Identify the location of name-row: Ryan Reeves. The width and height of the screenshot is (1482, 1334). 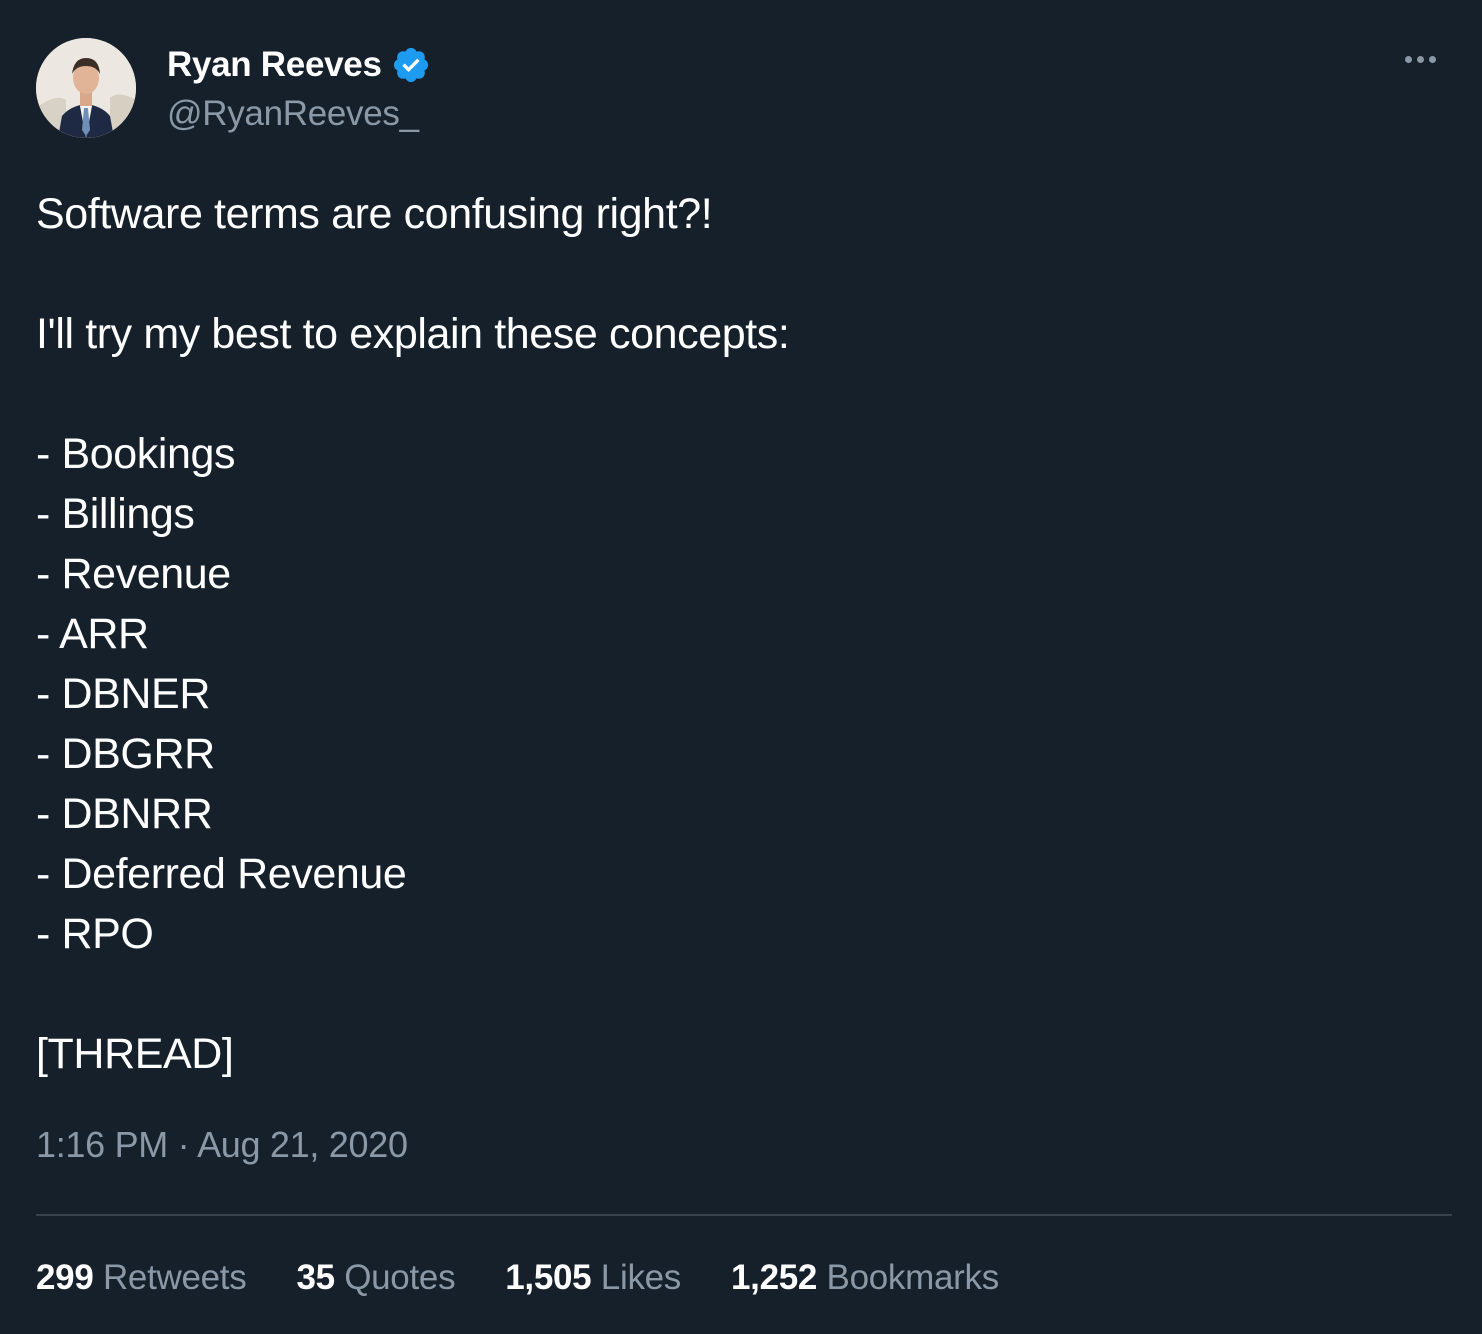
(299, 65).